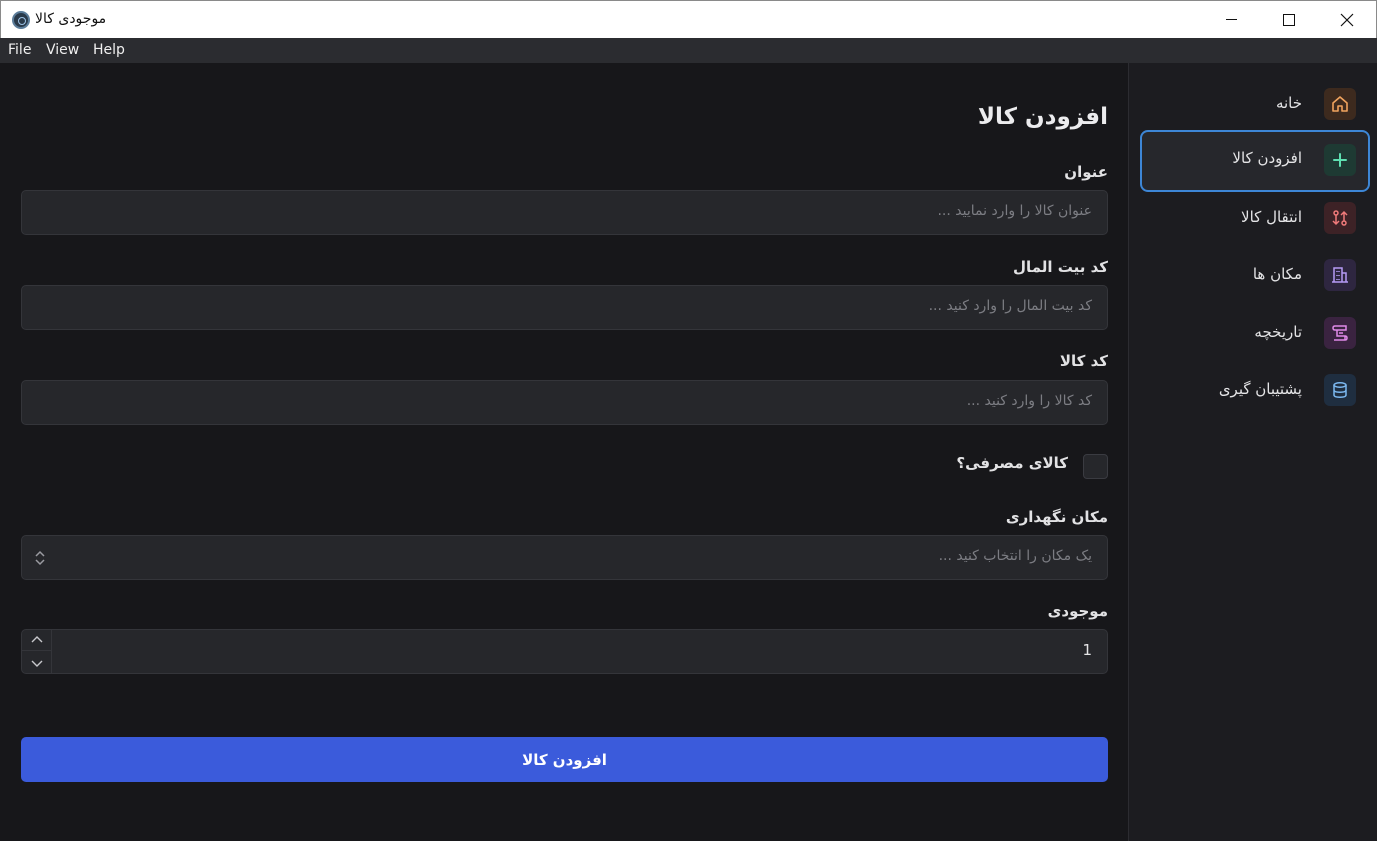 This screenshot has width=1377, height=841. I want to click on close-button, so click(1347, 19).